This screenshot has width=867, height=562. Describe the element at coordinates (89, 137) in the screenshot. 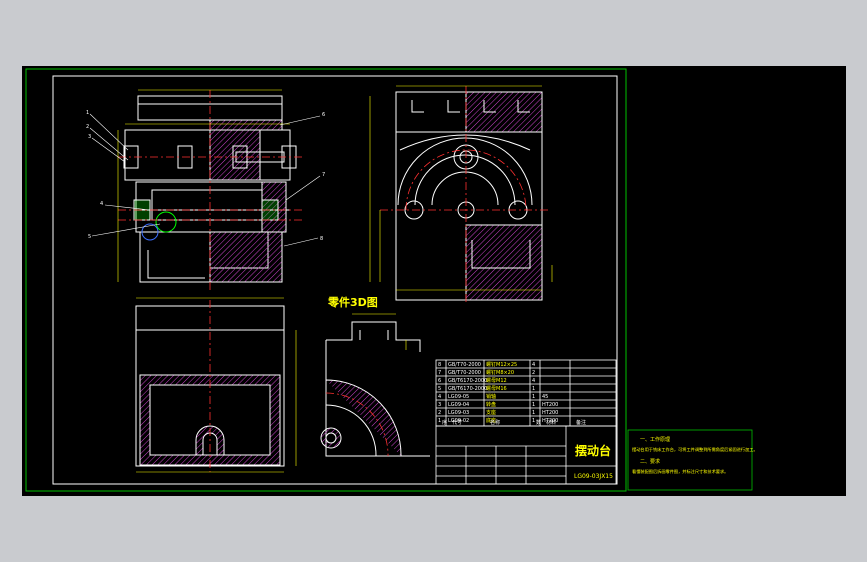

I see `leader-number: 3` at that location.